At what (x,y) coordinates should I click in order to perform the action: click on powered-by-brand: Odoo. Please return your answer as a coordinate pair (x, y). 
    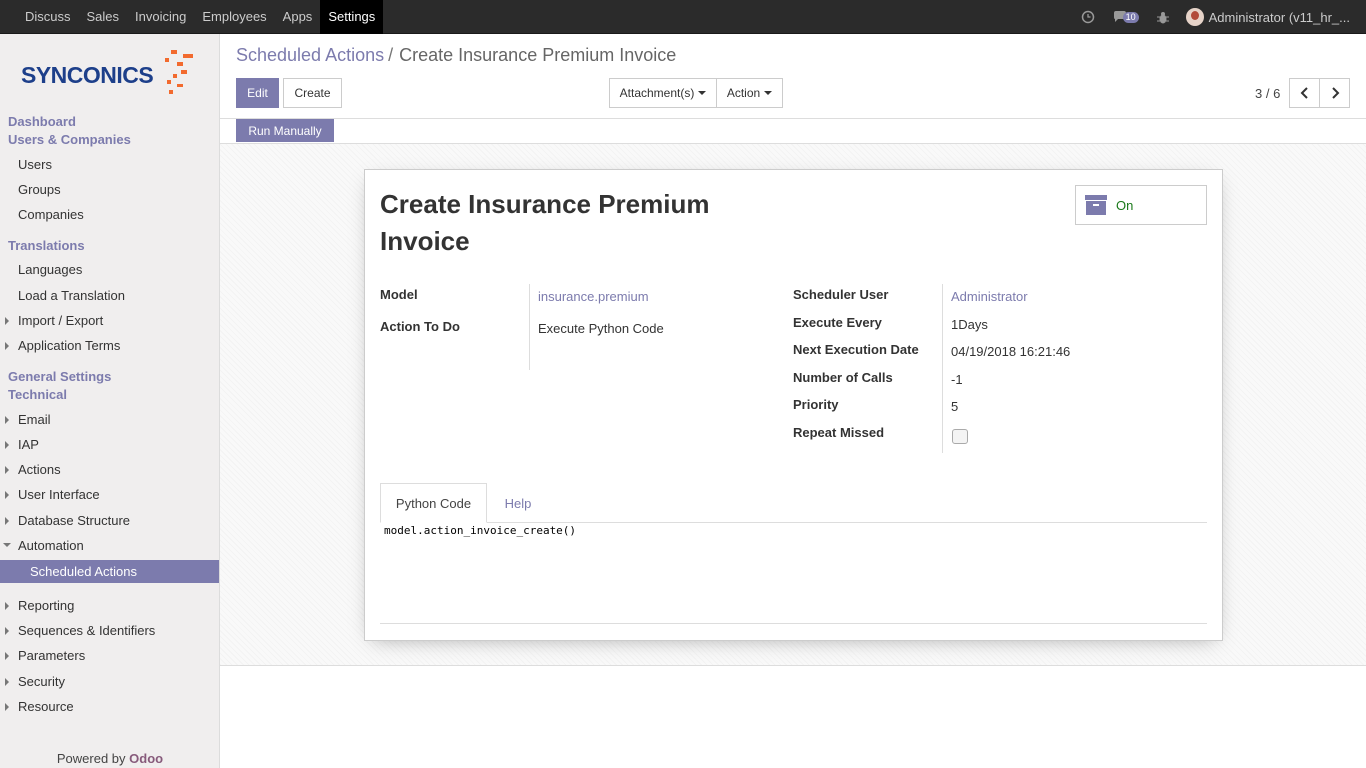
    Looking at the image, I should click on (146, 758).